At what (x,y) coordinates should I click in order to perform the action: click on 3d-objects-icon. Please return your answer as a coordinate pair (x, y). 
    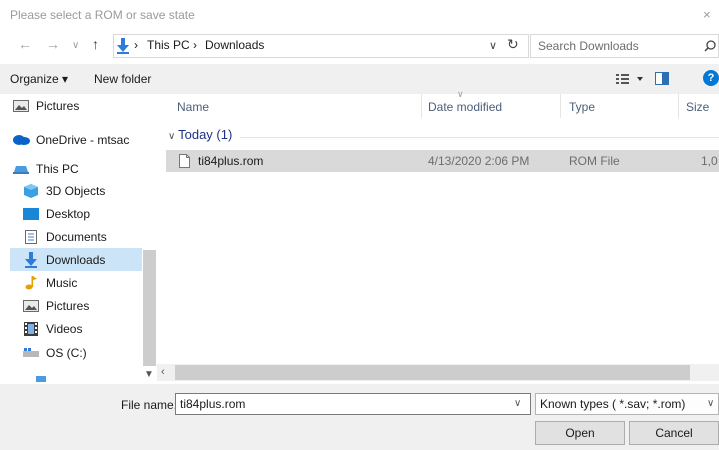
    Looking at the image, I should click on (31, 190).